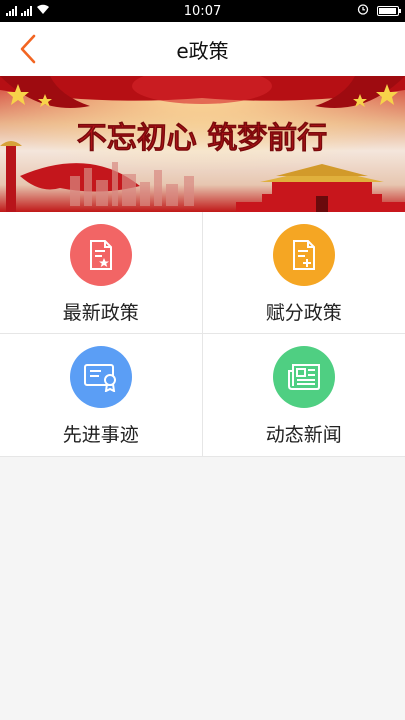  I want to click on signal-indicators, so click(28, 11).